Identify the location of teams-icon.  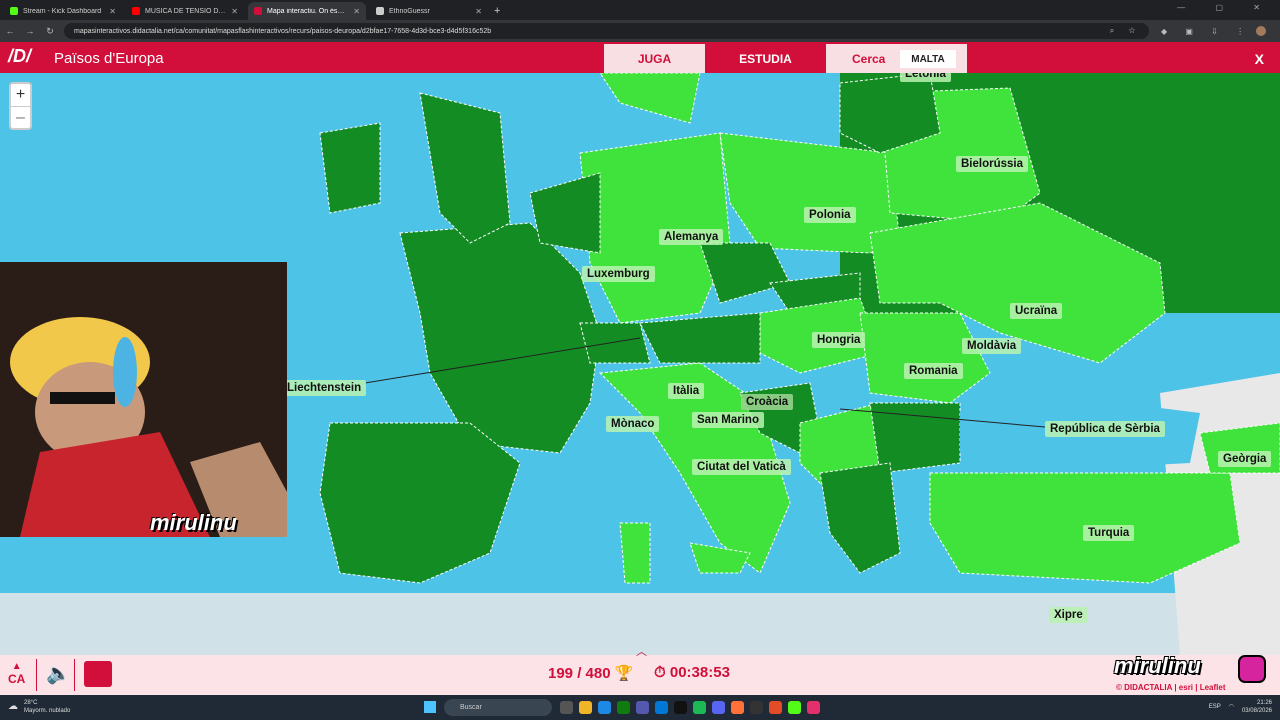
(642, 707).